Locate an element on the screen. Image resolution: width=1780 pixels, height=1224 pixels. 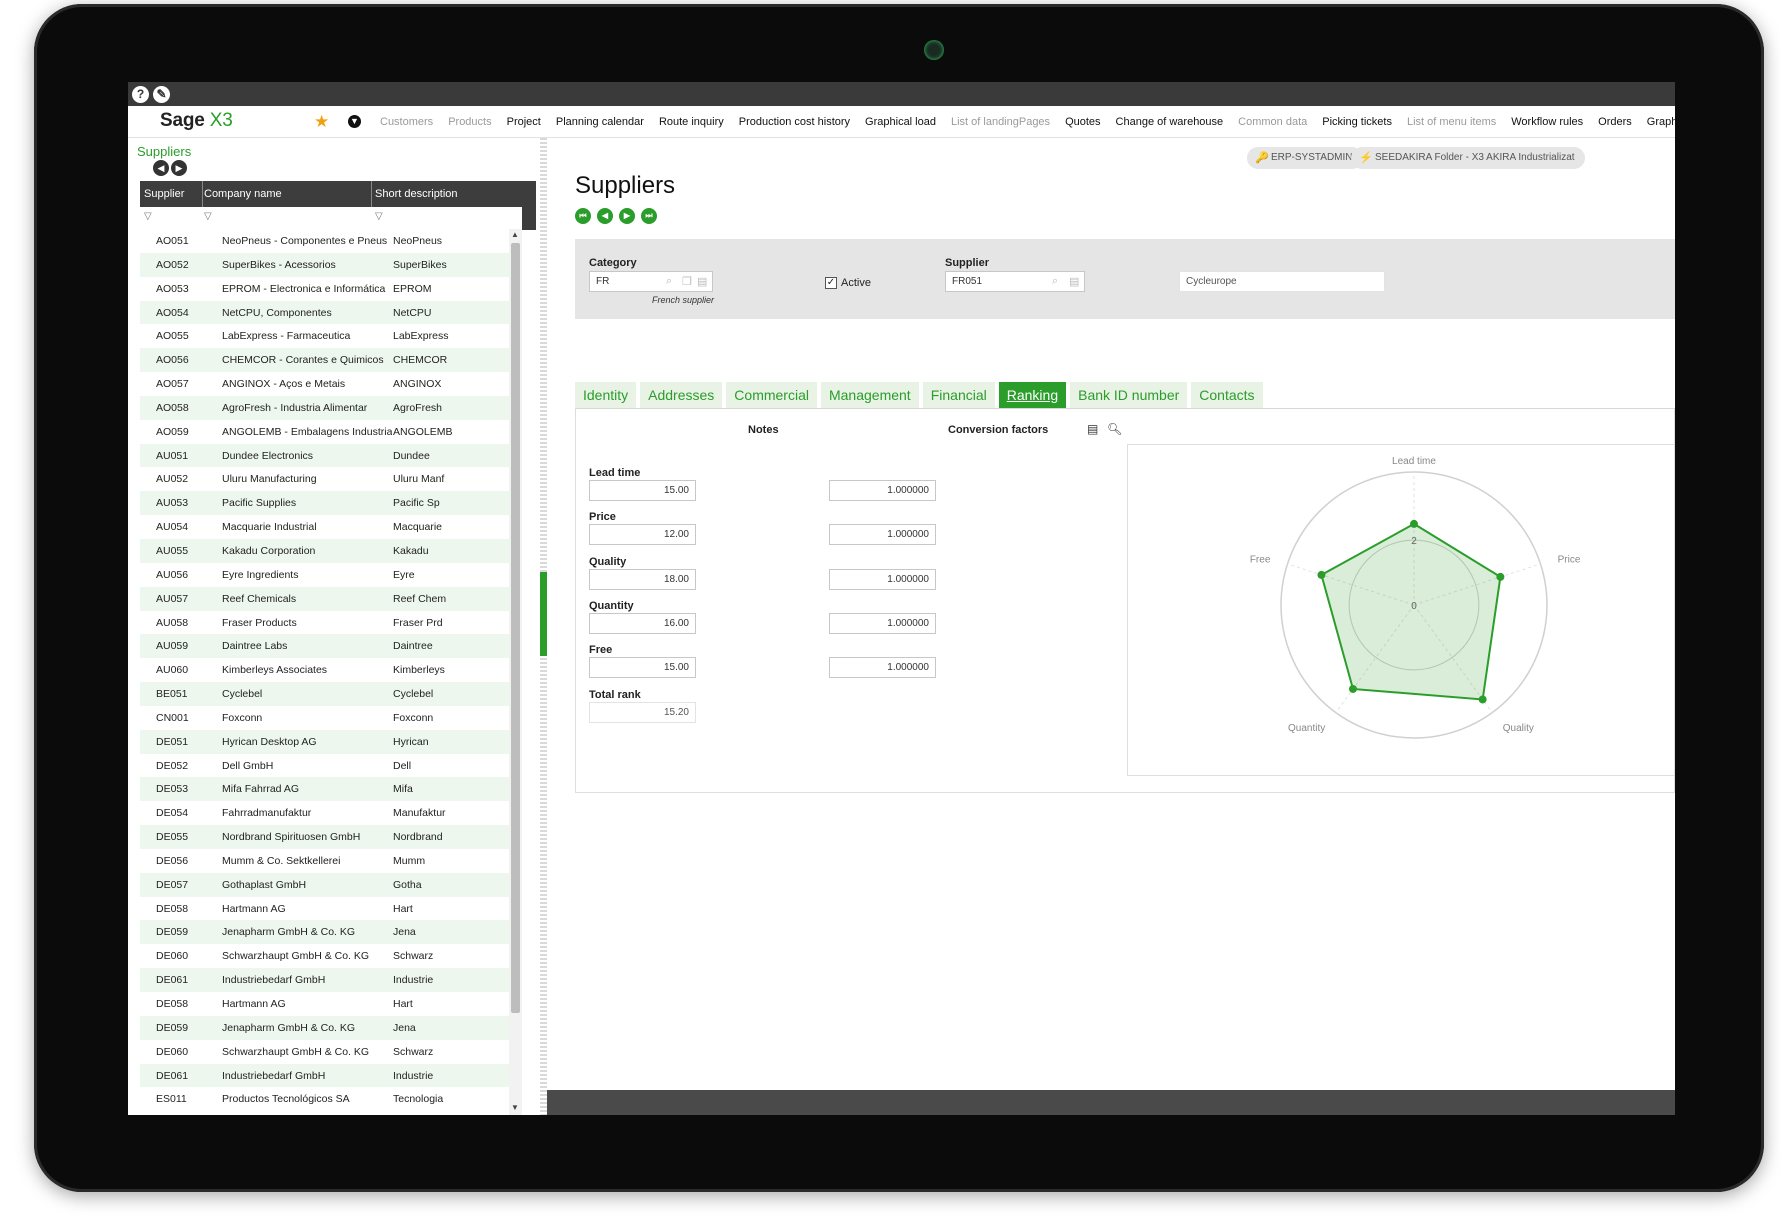
menu-item: Project is located at coordinates (524, 122).